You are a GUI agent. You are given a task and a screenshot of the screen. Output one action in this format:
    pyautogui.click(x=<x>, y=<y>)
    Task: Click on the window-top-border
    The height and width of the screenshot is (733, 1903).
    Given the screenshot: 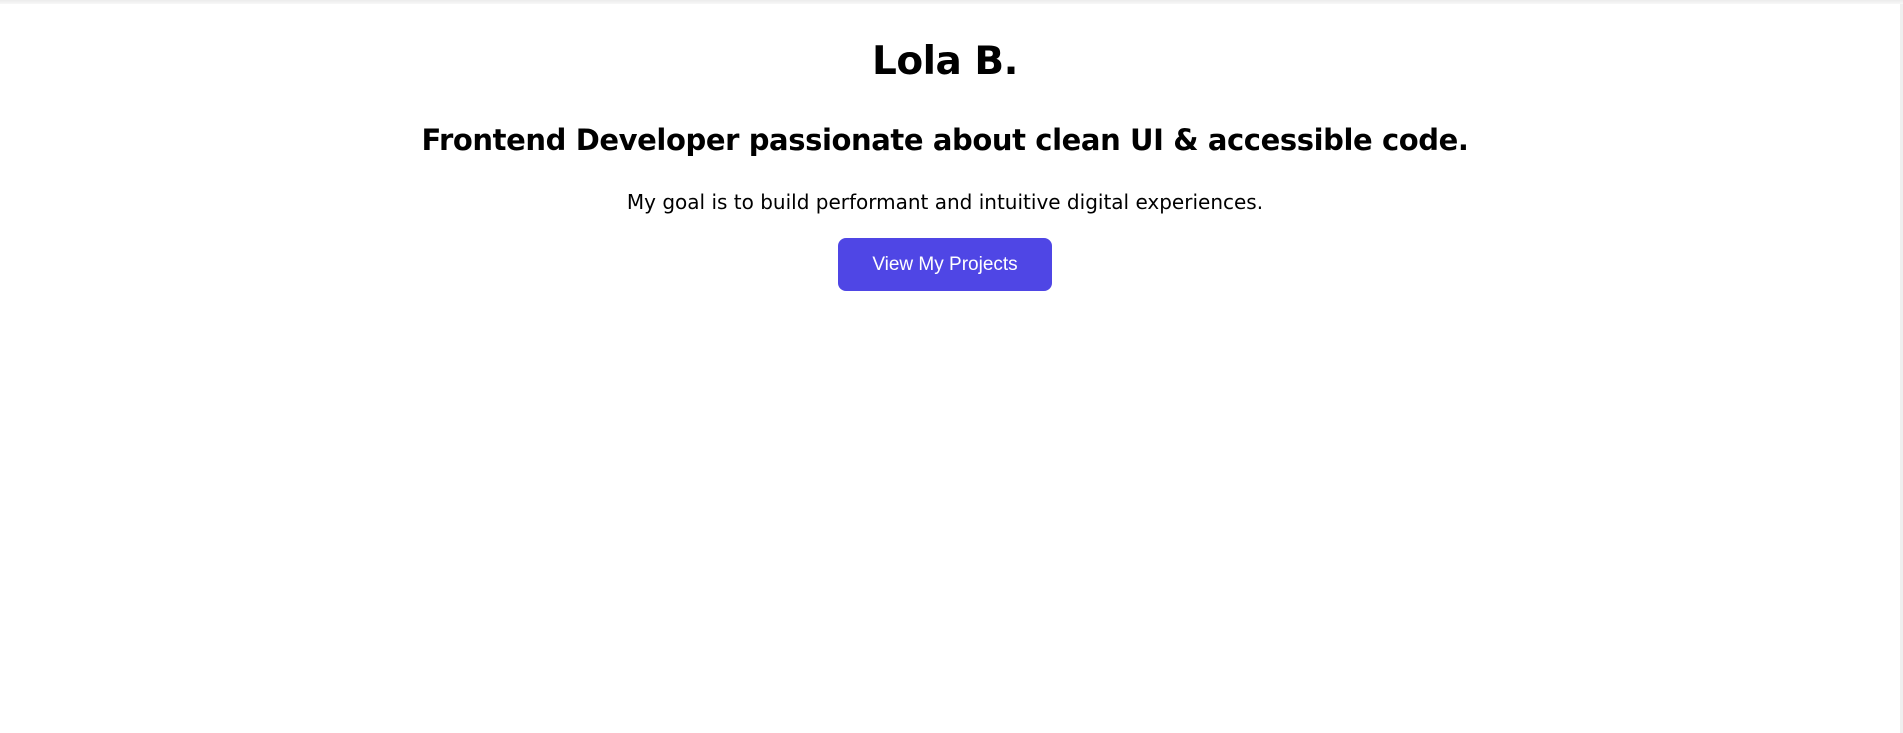 What is the action you would take?
    pyautogui.click(x=951, y=2)
    